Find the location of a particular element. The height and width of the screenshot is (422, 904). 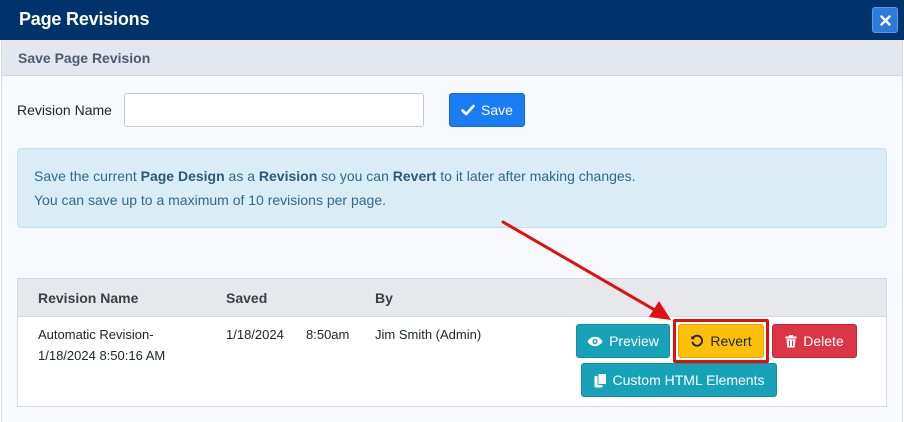

save-button: Save is located at coordinates (487, 110).